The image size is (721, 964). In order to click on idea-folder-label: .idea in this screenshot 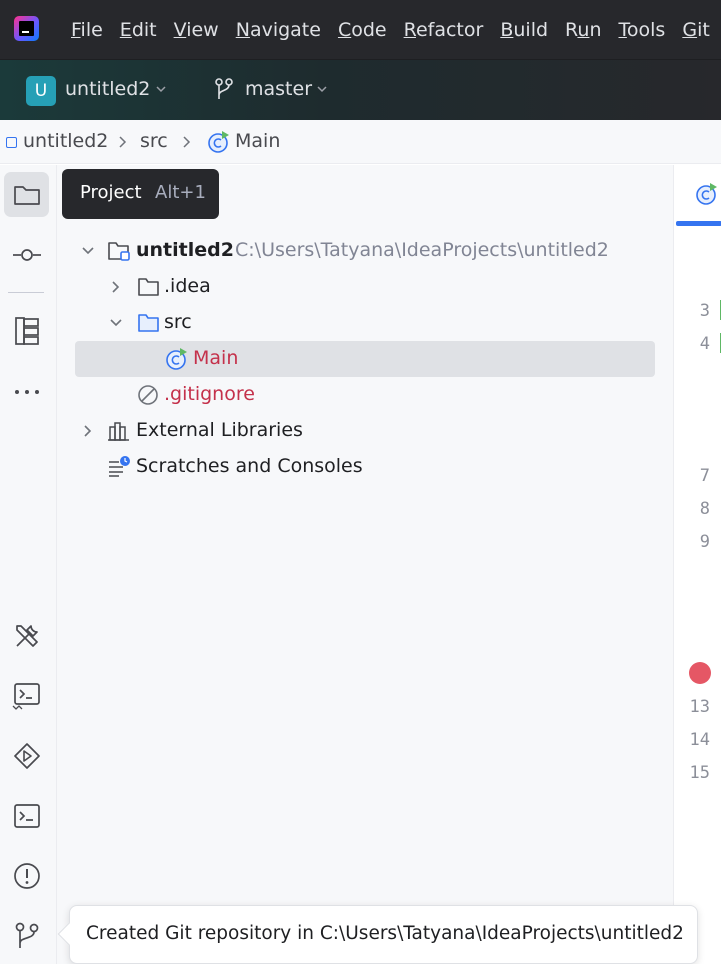, I will do `click(187, 286)`.